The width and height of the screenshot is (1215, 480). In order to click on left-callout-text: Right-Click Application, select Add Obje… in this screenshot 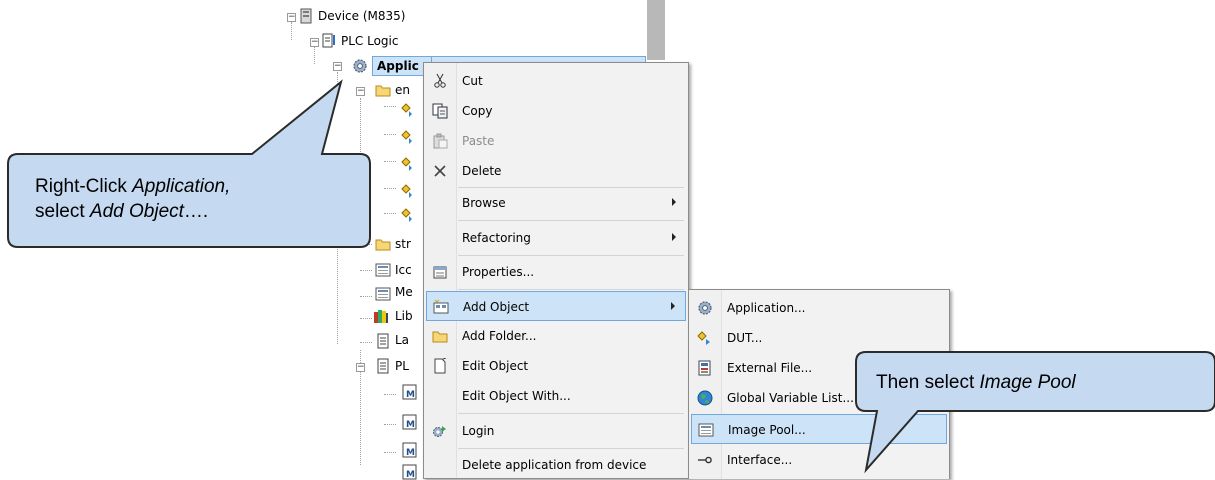, I will do `click(132, 199)`.